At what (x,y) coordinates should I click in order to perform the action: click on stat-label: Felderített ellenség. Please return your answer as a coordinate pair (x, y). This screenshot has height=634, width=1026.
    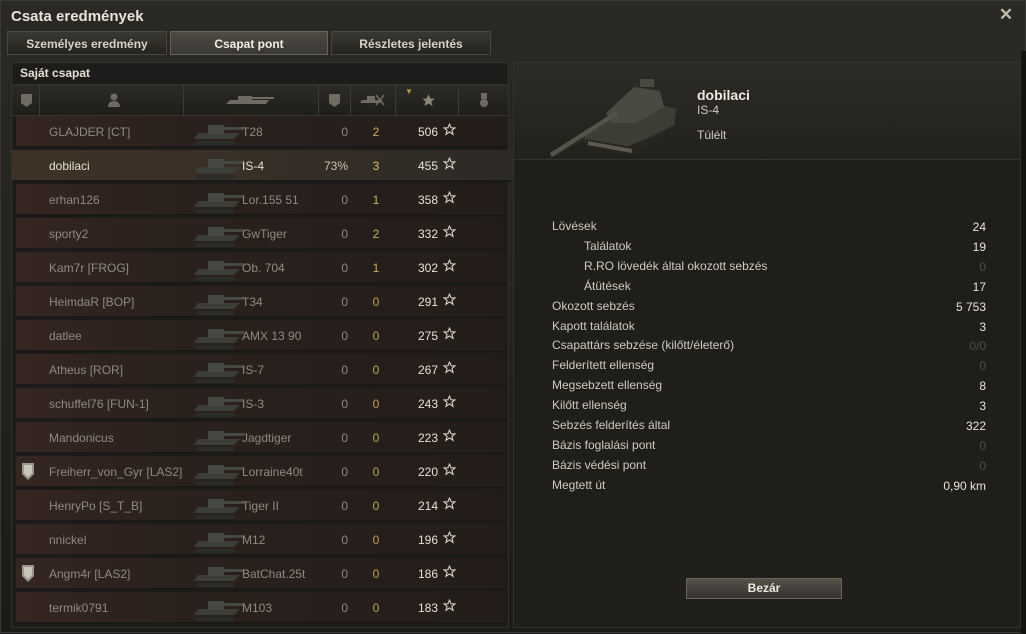
    Looking at the image, I should click on (603, 365).